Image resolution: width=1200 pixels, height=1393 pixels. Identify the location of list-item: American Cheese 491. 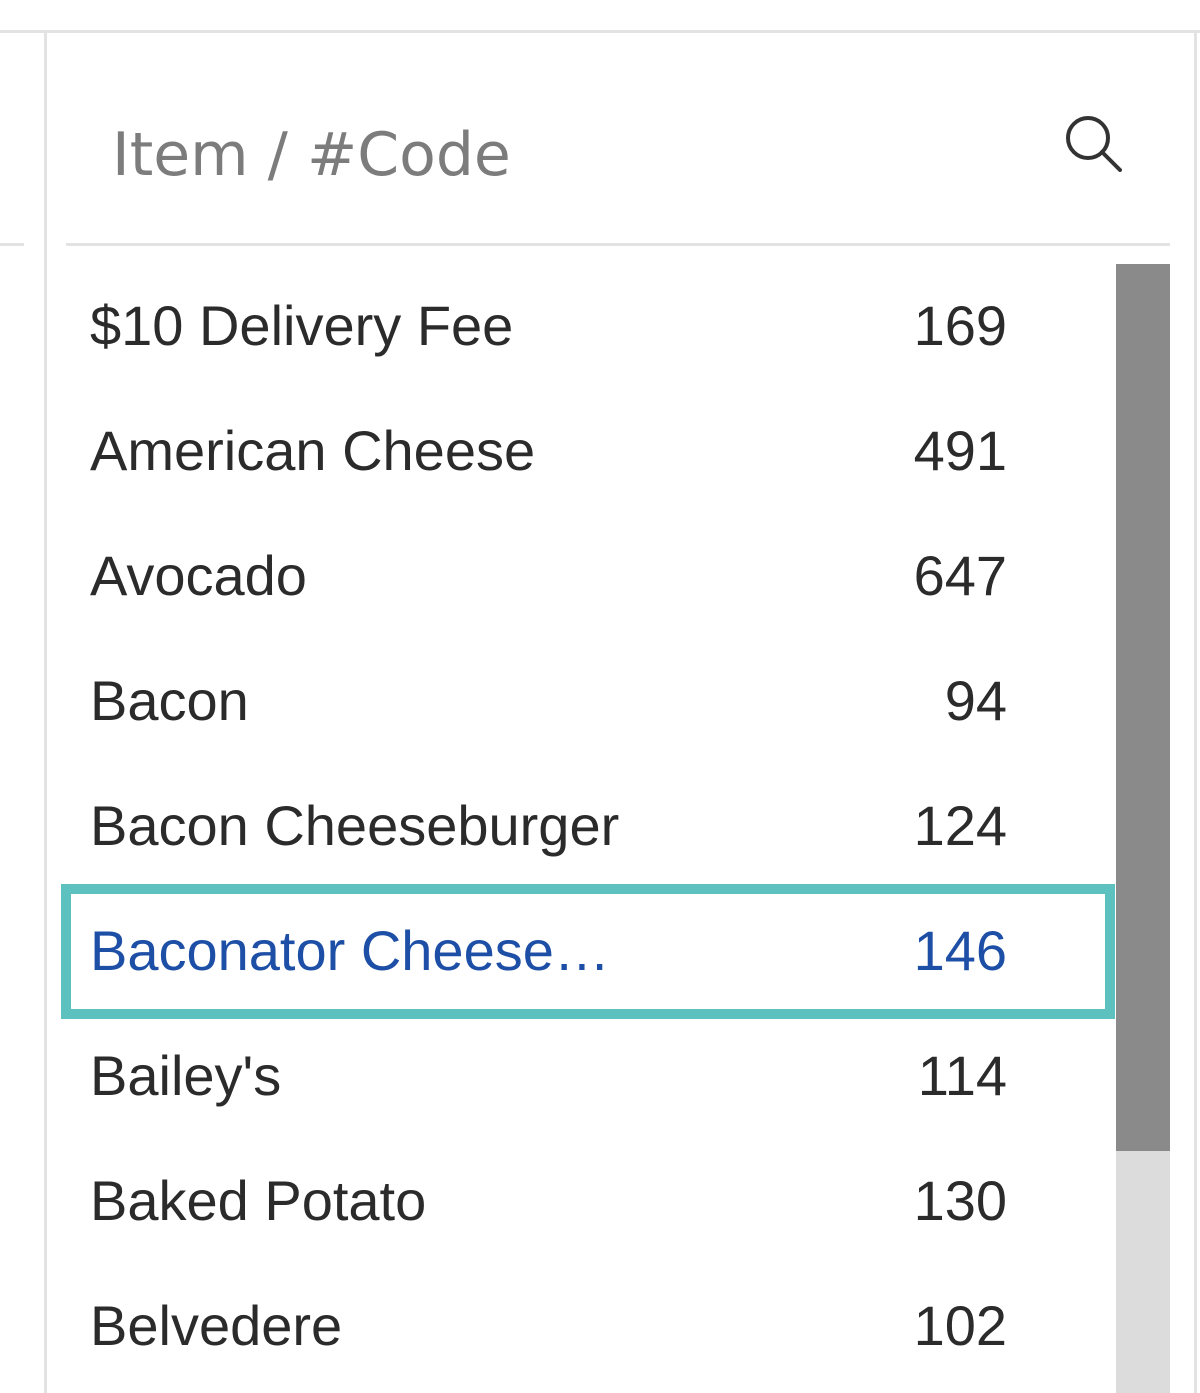
(588, 451).